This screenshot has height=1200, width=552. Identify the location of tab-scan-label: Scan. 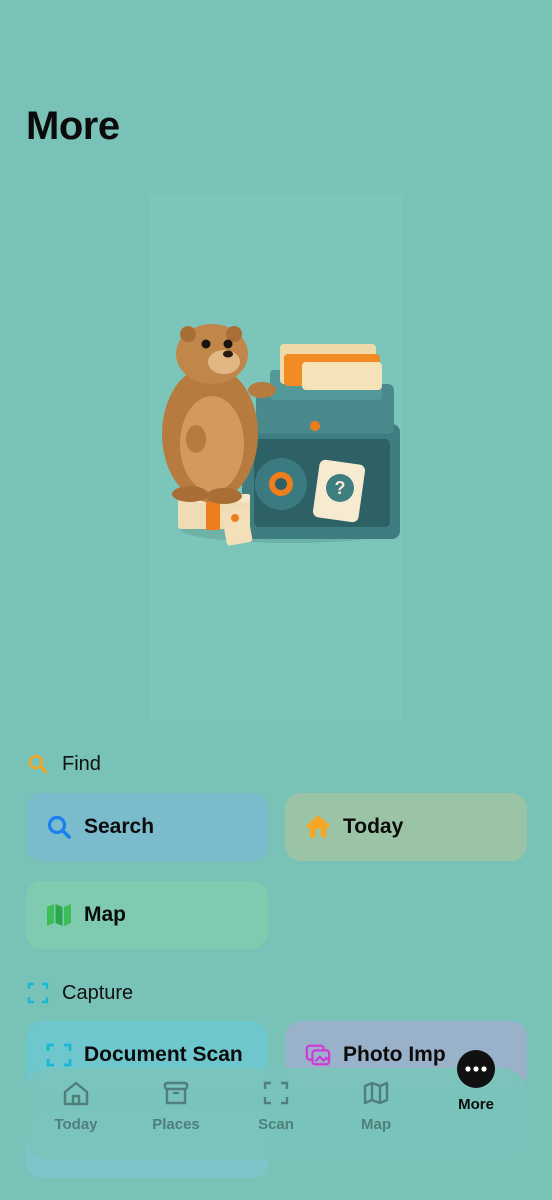
(276, 1124).